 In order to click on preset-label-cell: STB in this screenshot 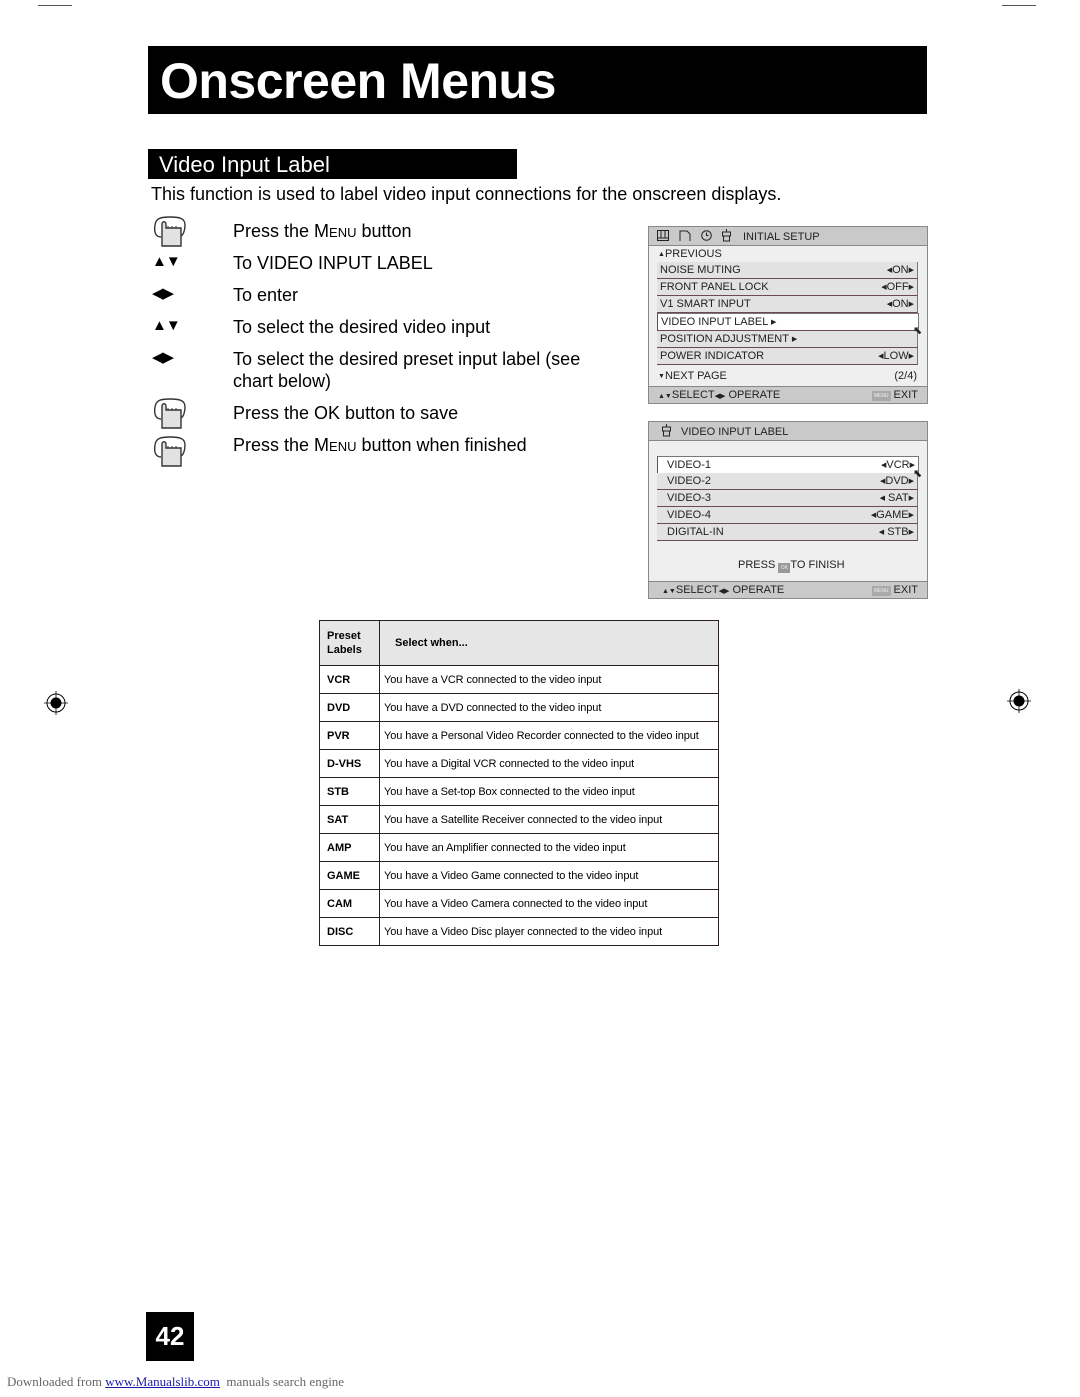, I will do `click(349, 791)`.